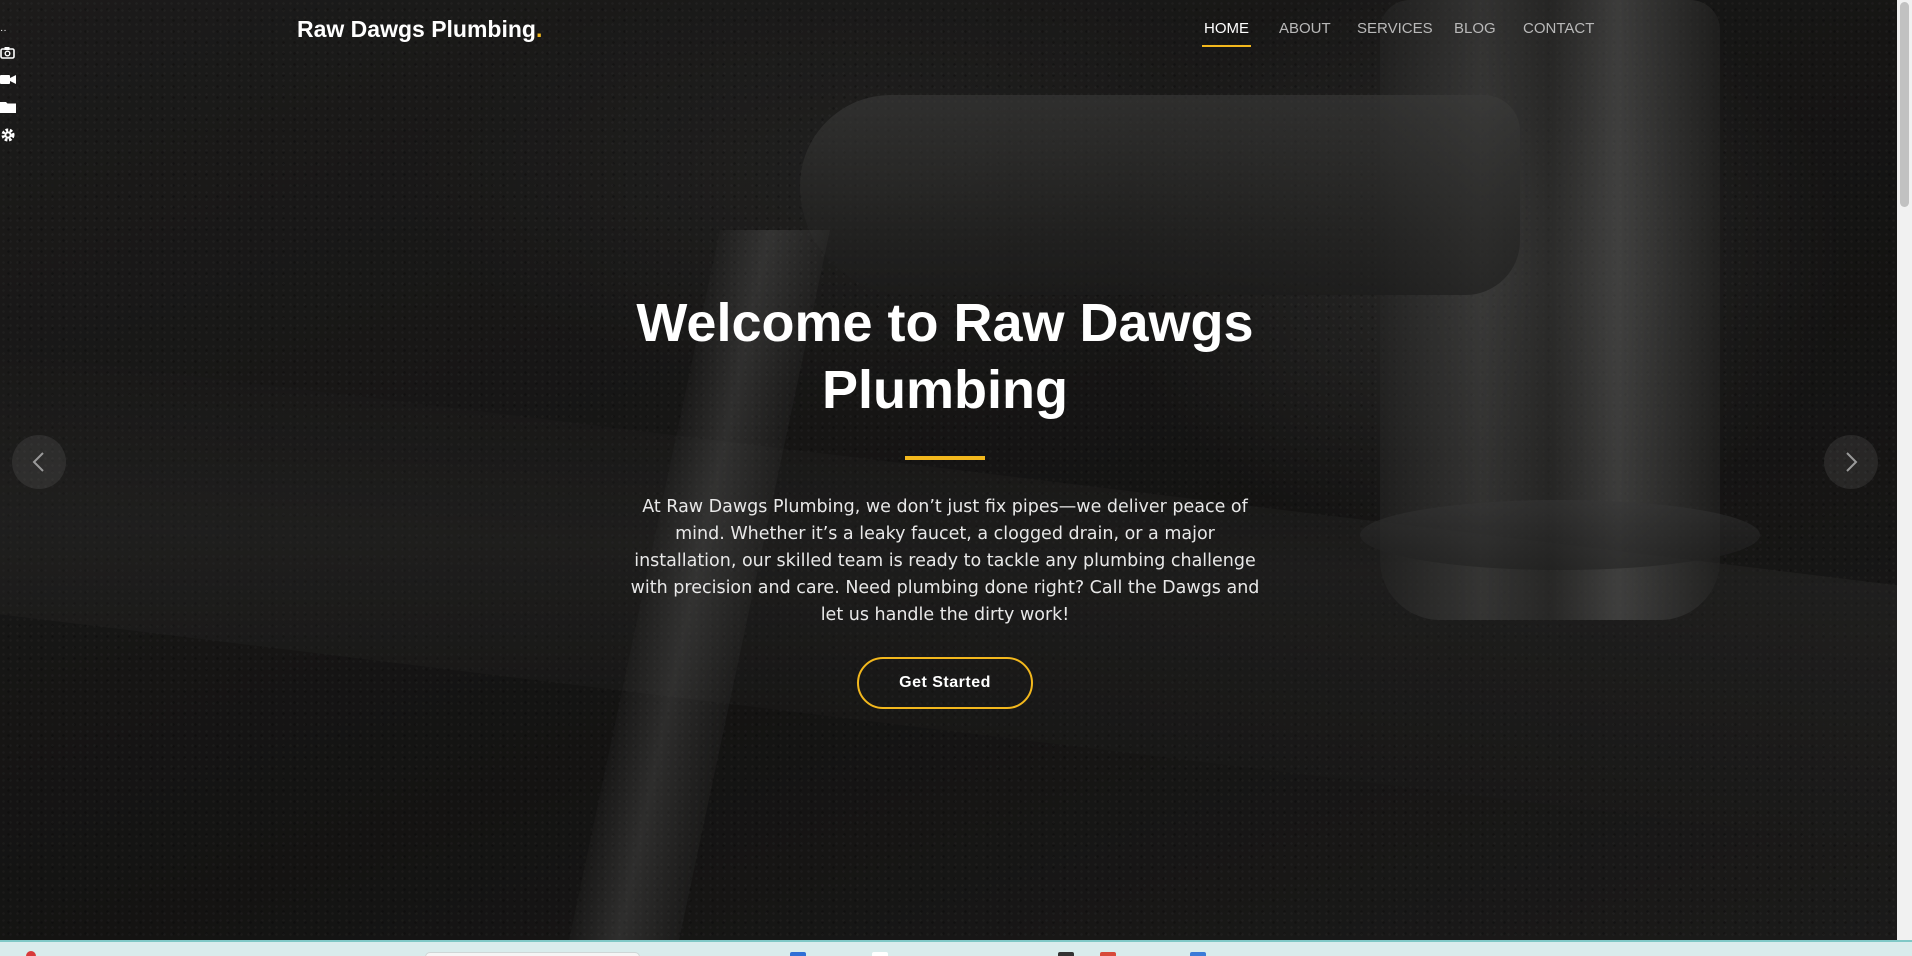 This screenshot has width=1912, height=956. I want to click on get-started-button: Get Started, so click(945, 683).